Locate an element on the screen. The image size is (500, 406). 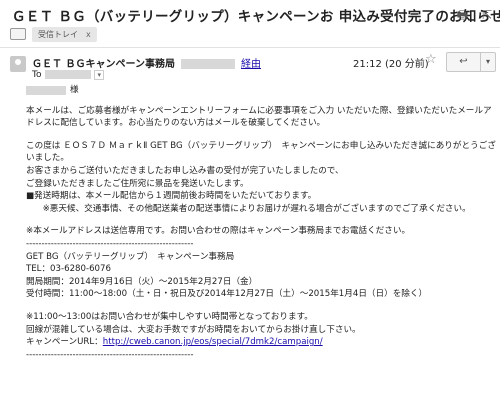
redacted-recipient-name is located at coordinates (46, 90).